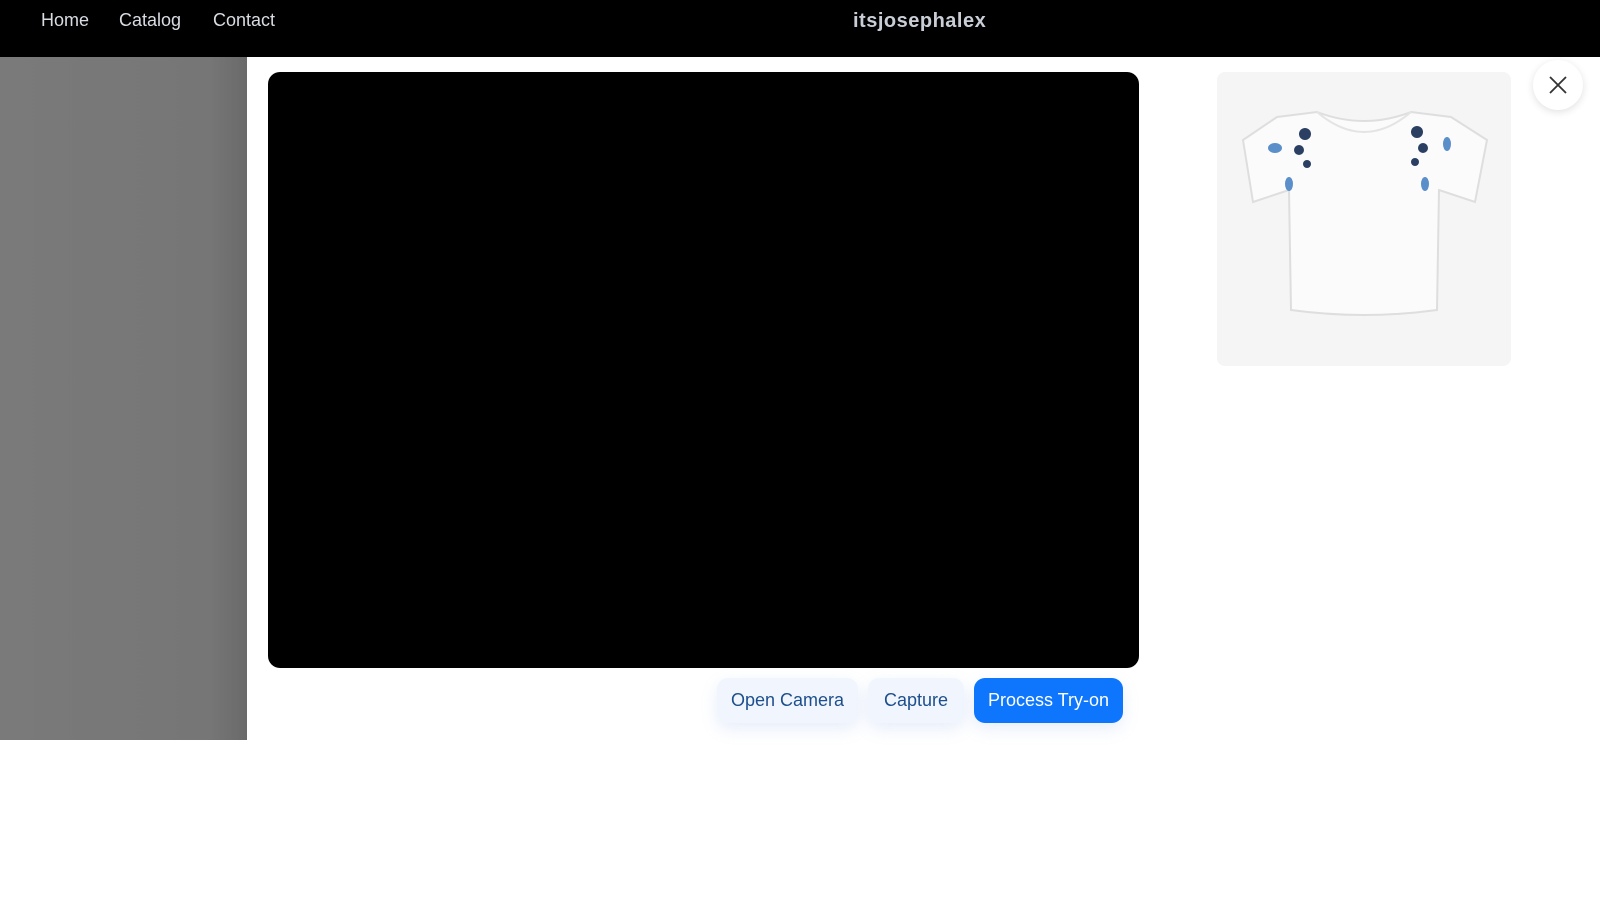  Describe the element at coordinates (244, 20) in the screenshot. I see `nav-contact: Contact` at that location.